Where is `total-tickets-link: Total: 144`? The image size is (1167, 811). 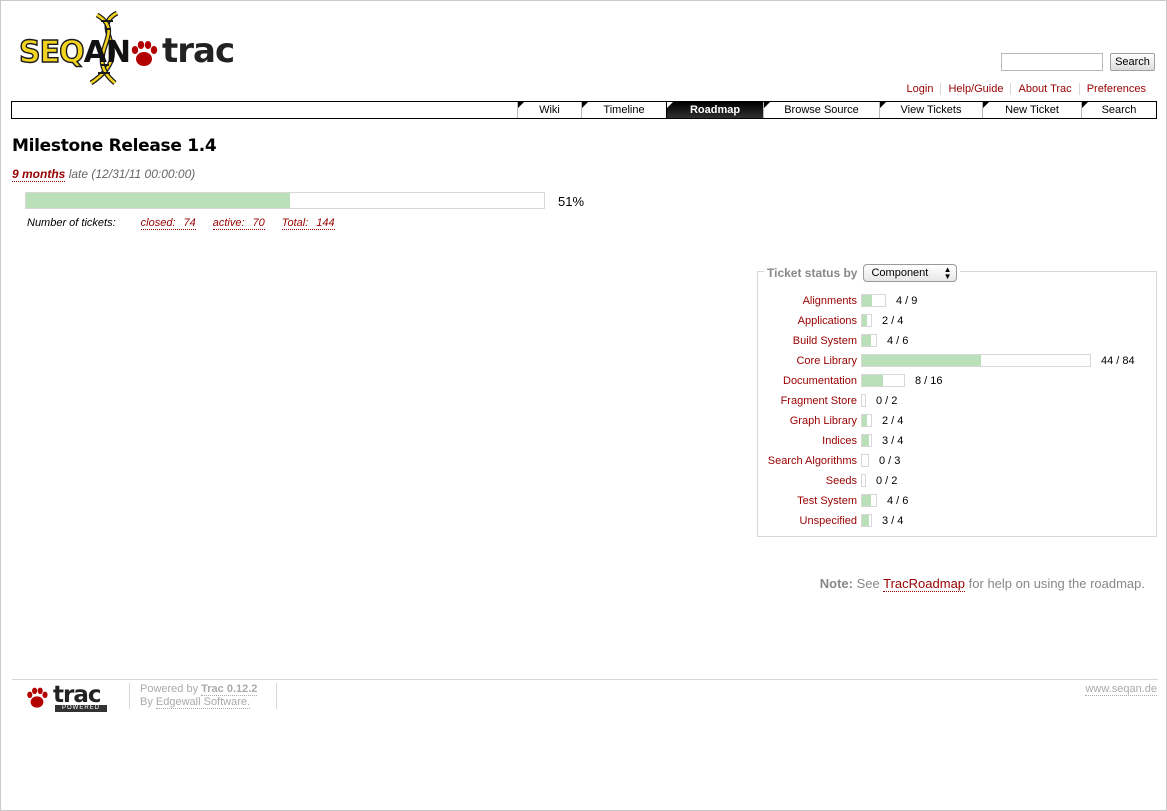 total-tickets-link: Total: 144 is located at coordinates (308, 223).